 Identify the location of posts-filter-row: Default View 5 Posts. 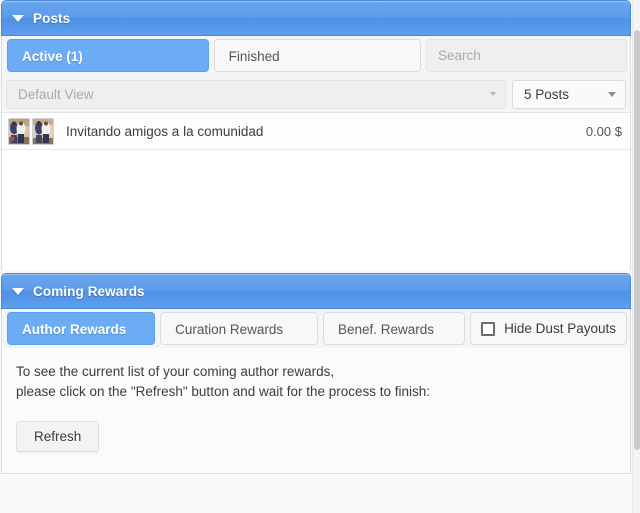
(316, 94).